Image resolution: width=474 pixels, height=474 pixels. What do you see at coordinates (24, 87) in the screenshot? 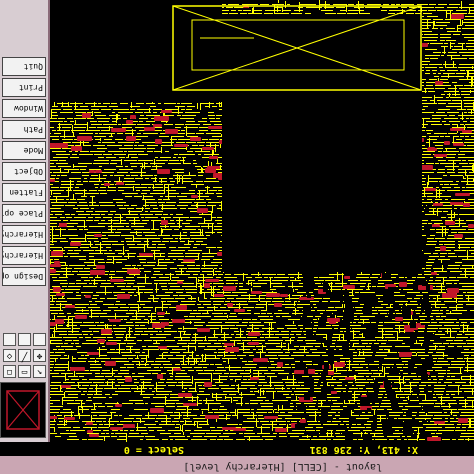
I see `menu-item-10: Print` at bounding box center [24, 87].